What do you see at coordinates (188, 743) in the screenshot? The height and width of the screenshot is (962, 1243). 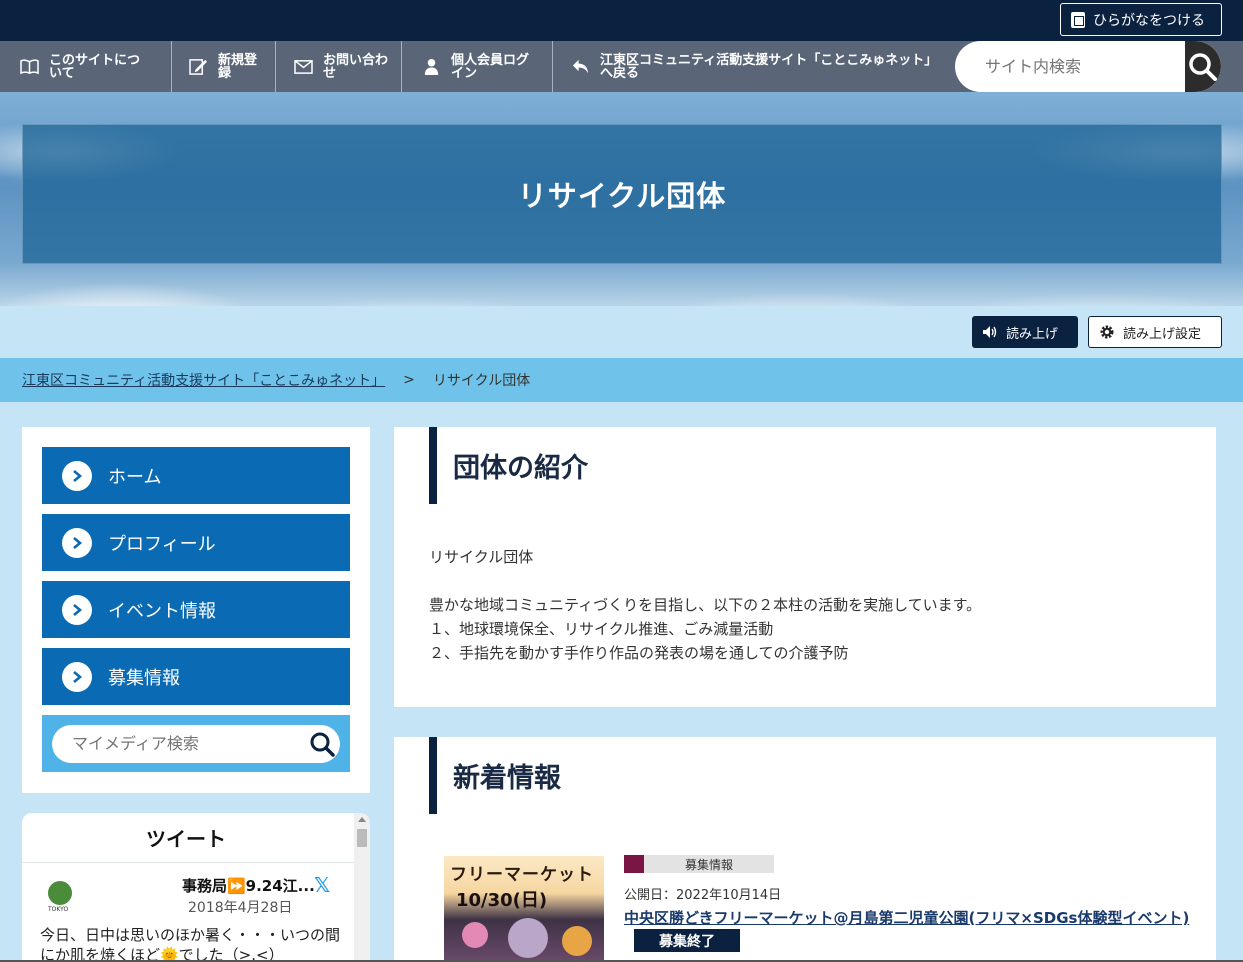 I see `my-media-search-input` at bounding box center [188, 743].